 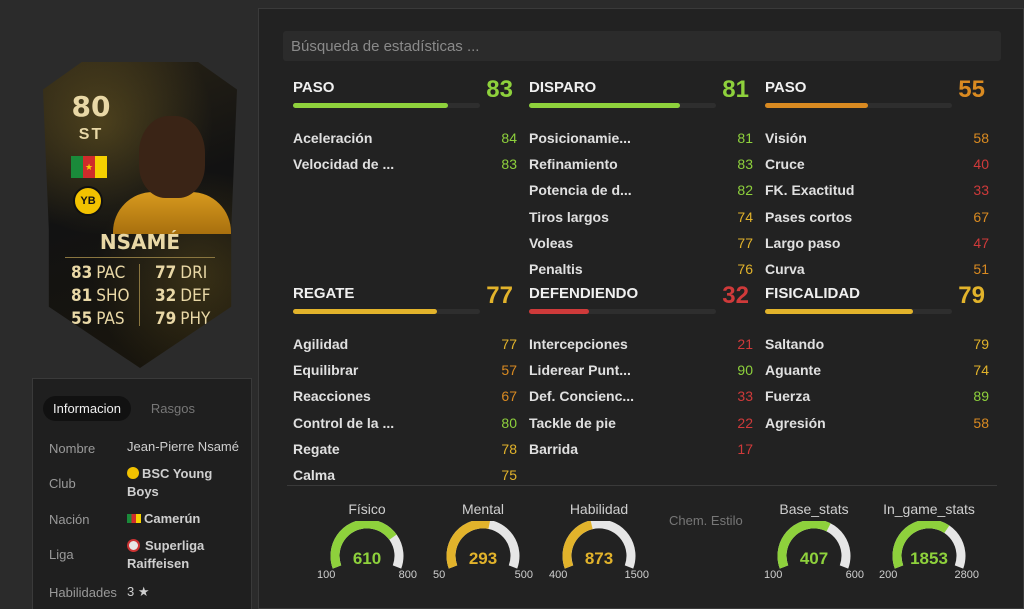 What do you see at coordinates (572, 422) in the screenshot?
I see `stat-label: Tackle de pie` at bounding box center [572, 422].